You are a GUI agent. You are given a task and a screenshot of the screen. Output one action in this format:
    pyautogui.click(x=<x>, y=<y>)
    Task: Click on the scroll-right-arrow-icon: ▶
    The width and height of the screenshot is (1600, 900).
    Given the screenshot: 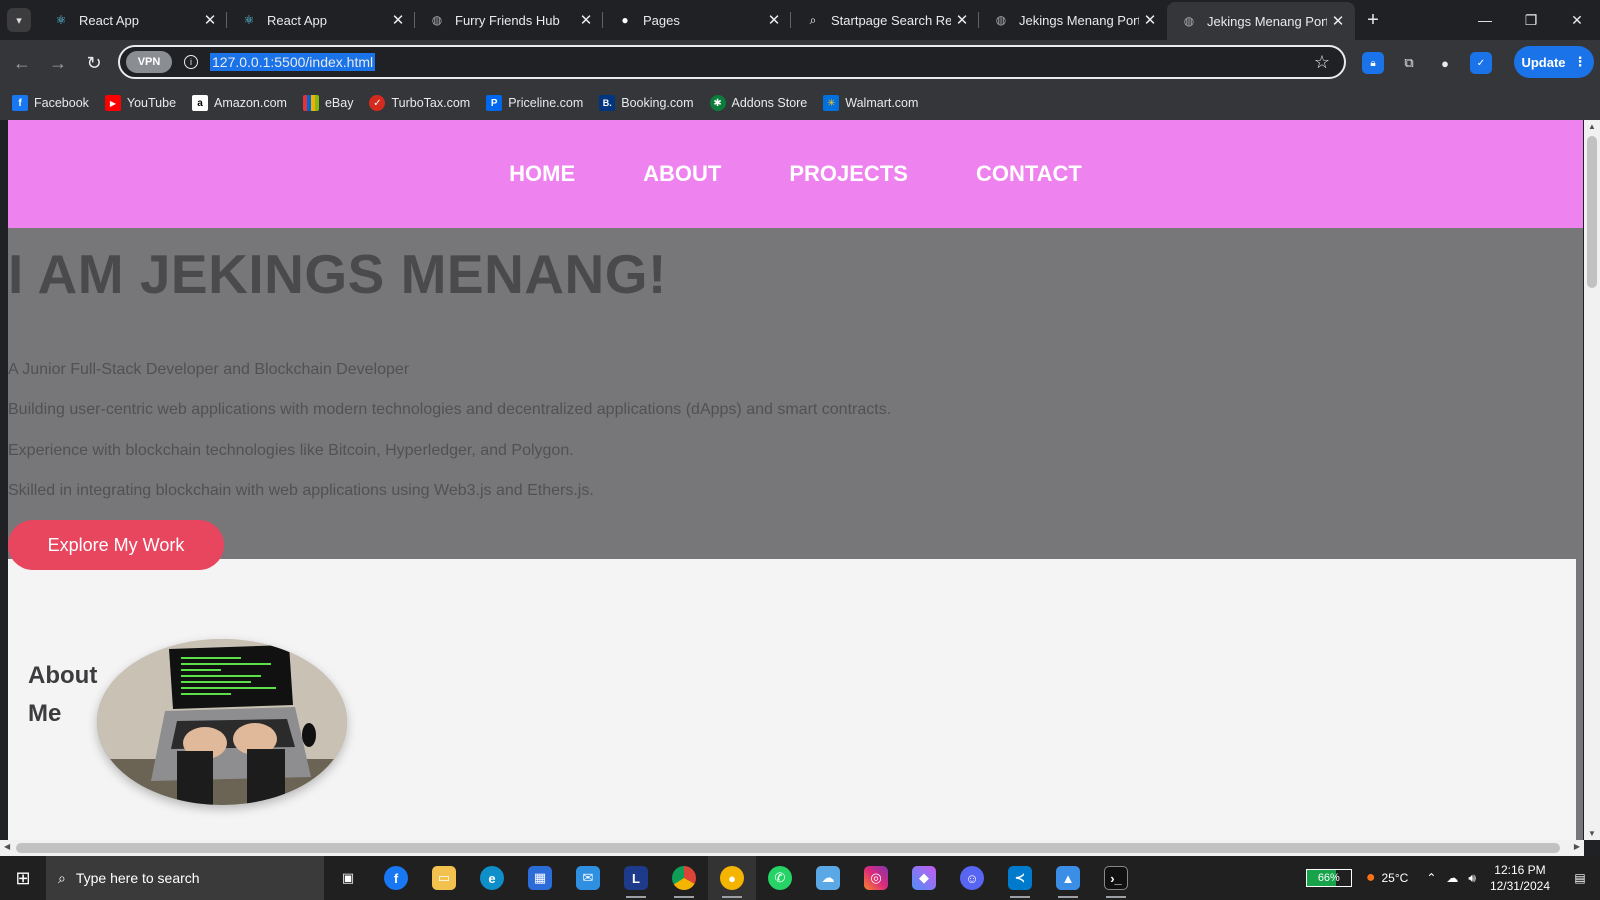 What is the action you would take?
    pyautogui.click(x=1577, y=846)
    